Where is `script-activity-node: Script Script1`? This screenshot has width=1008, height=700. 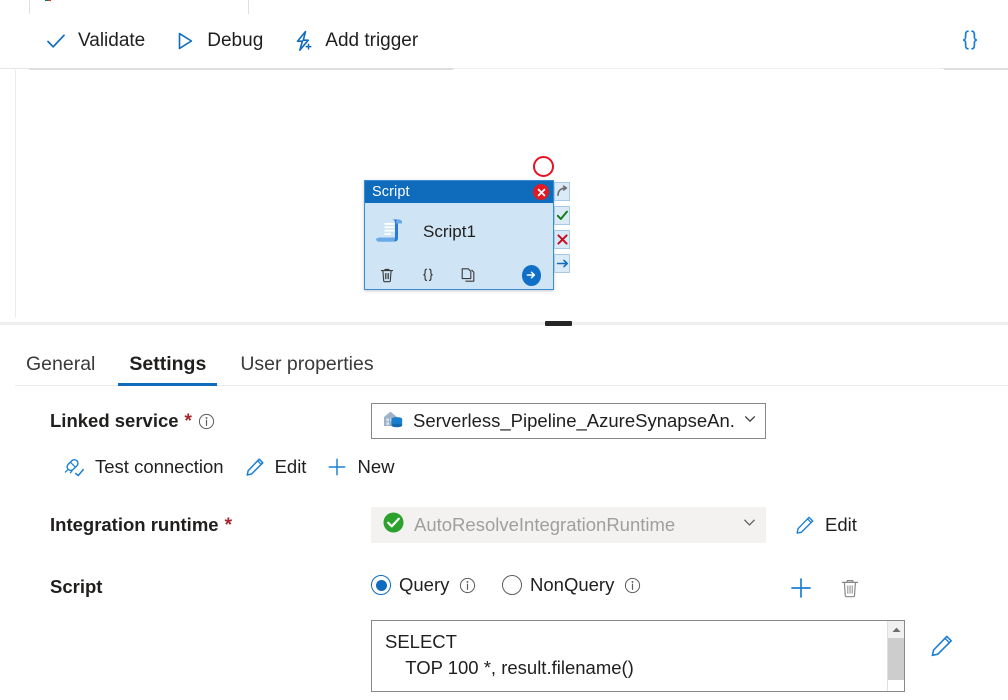
script-activity-node: Script Script1 is located at coordinates (459, 235).